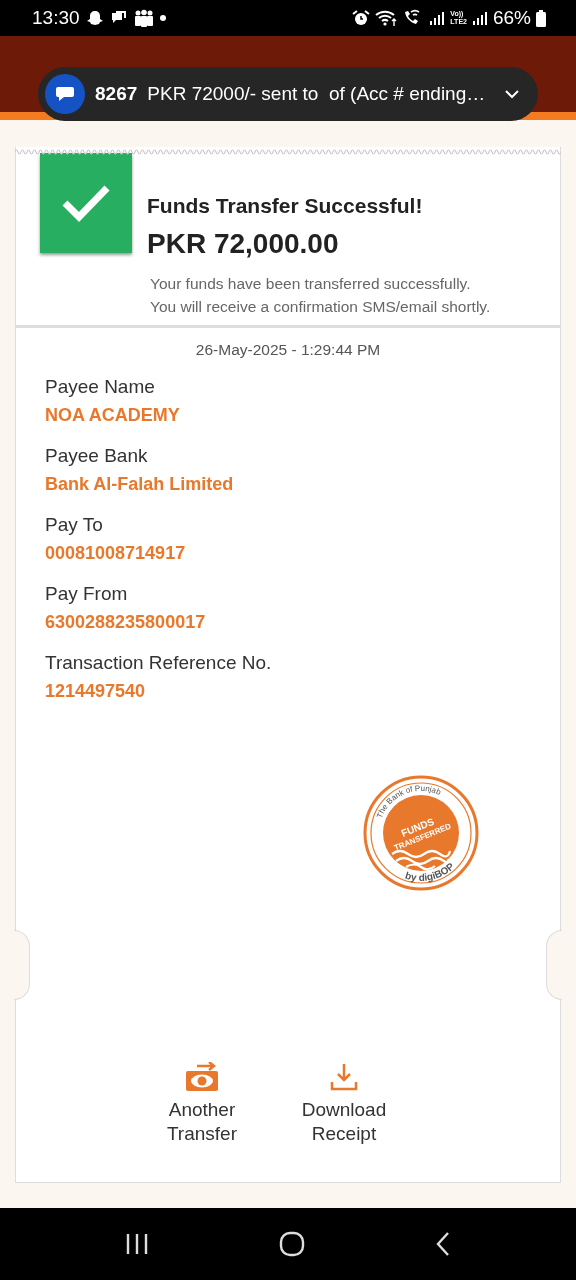  What do you see at coordinates (511, 18) in the screenshot?
I see `battery-percent: 66%` at bounding box center [511, 18].